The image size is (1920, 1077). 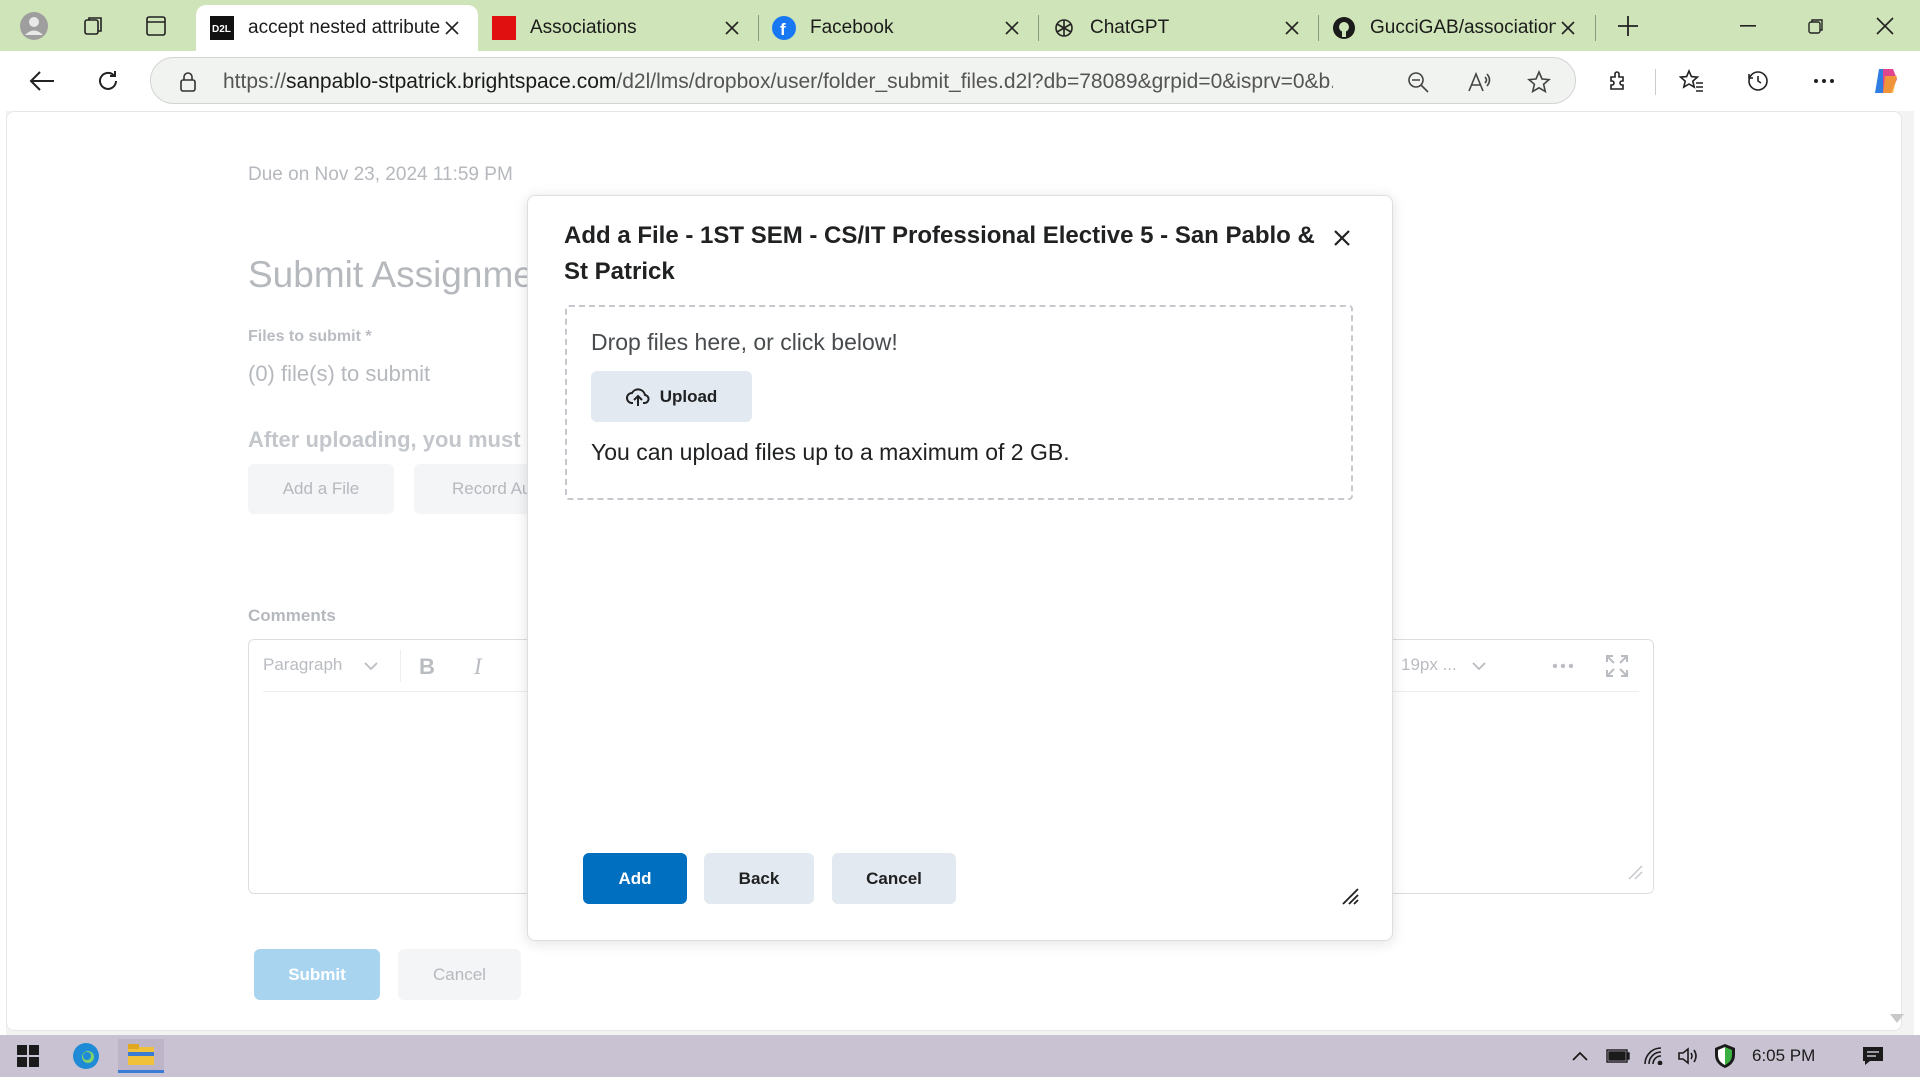 I want to click on github-icon, so click(x=1344, y=28).